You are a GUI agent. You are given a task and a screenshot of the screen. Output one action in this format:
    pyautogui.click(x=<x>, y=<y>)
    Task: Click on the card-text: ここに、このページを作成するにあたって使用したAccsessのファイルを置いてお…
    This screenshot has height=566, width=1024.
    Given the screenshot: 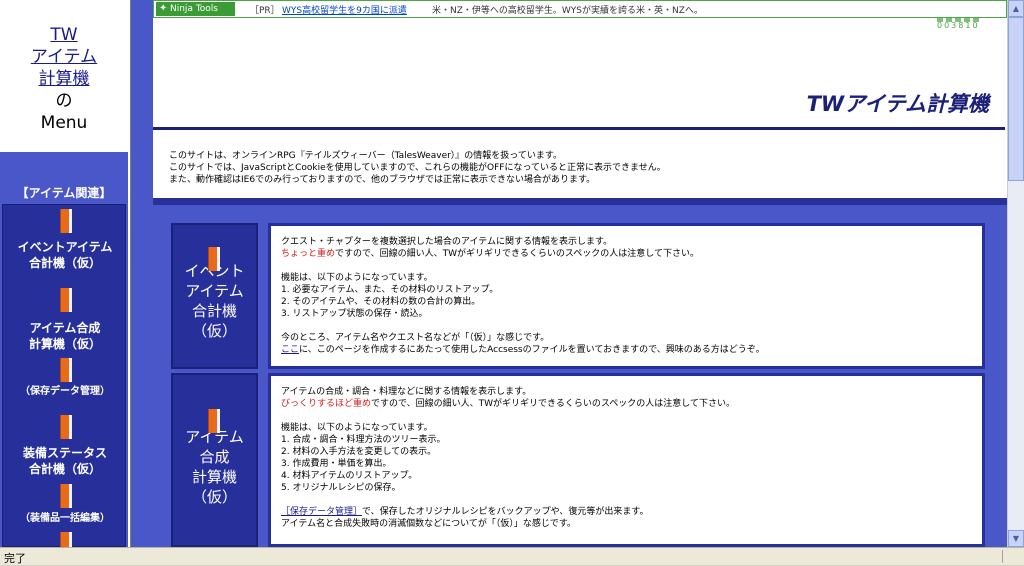 What is the action you would take?
    pyautogui.click(x=626, y=350)
    